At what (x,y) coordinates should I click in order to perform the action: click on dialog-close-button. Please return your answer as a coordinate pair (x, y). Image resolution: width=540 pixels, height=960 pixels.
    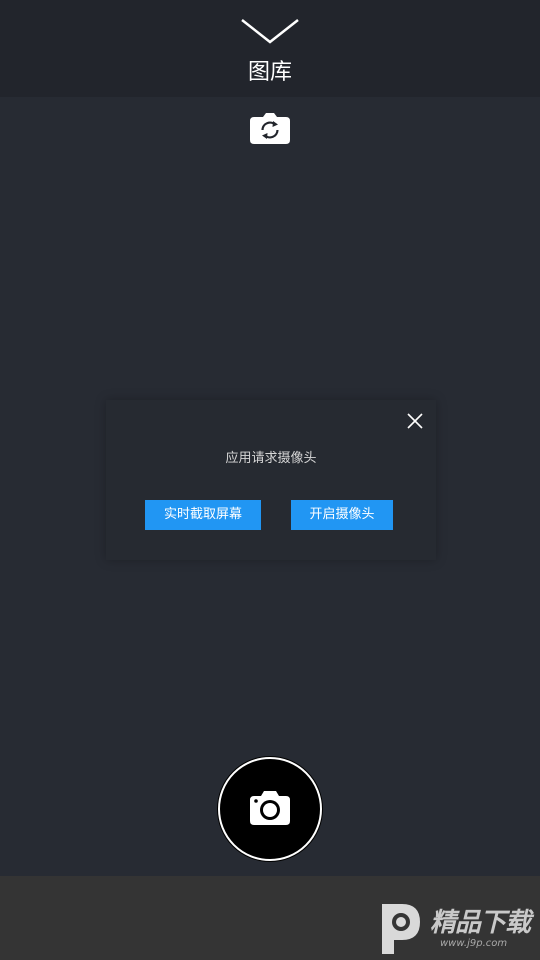
    Looking at the image, I should click on (415, 421).